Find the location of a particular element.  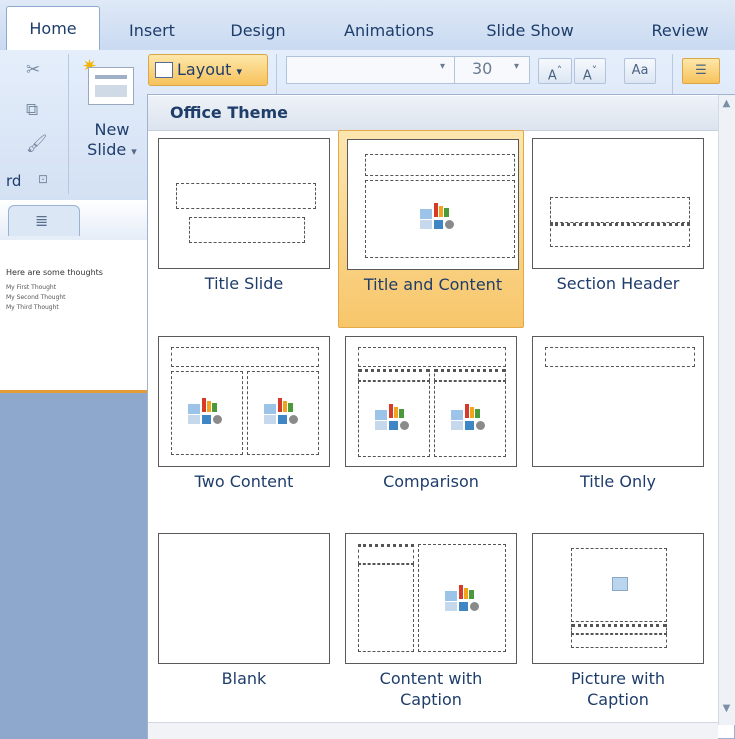

dialog-launcher-icon: ⊡ is located at coordinates (43, 179).